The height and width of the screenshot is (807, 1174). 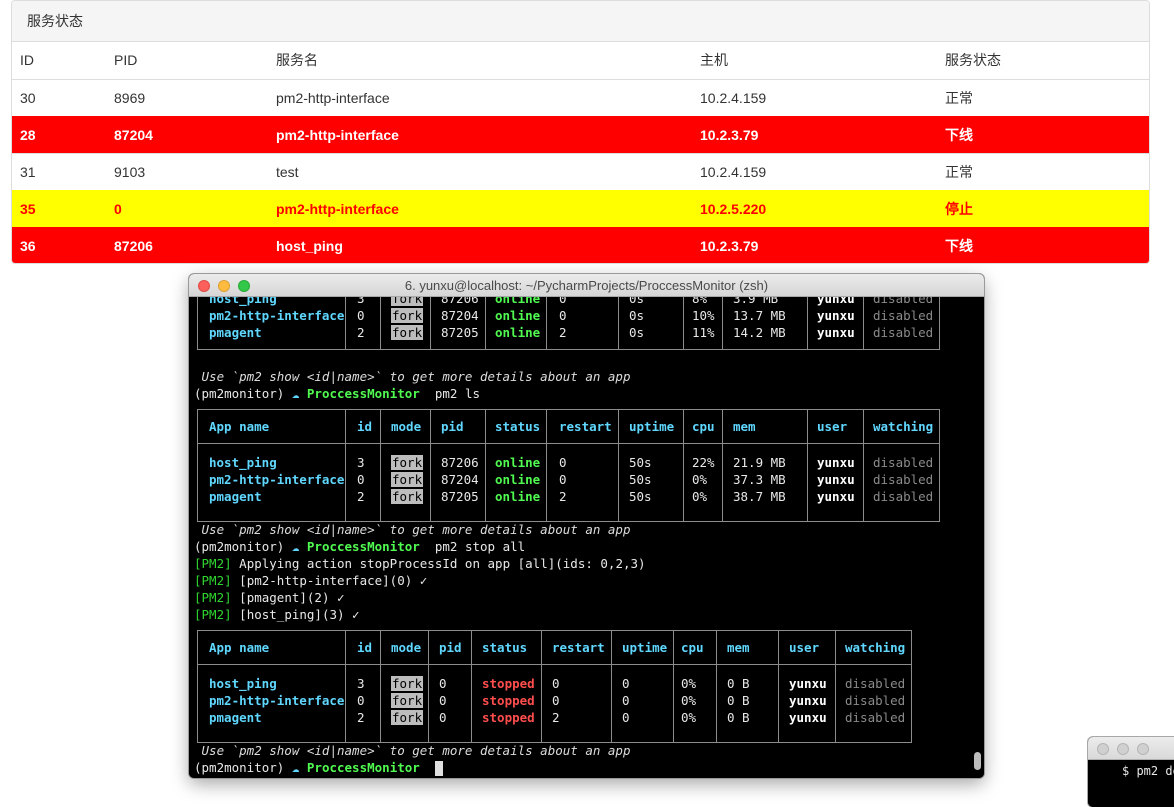 I want to click on table-row: 30 8969 pm2-http-interface 10.2.4.159 正常, so click(x=580, y=97).